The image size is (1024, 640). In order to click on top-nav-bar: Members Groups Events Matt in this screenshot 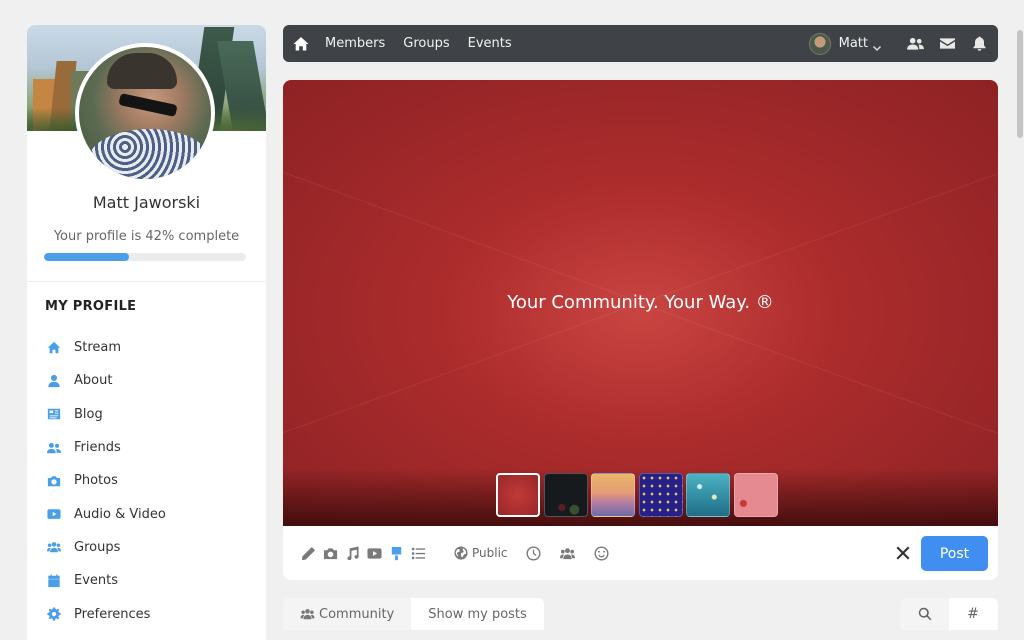, I will do `click(640, 43)`.